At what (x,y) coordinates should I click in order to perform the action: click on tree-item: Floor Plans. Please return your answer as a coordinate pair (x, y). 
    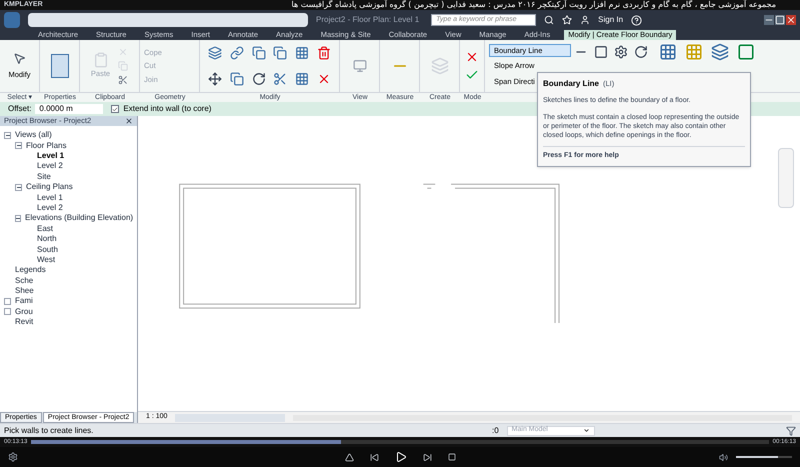
    Looking at the image, I should click on (46, 146).